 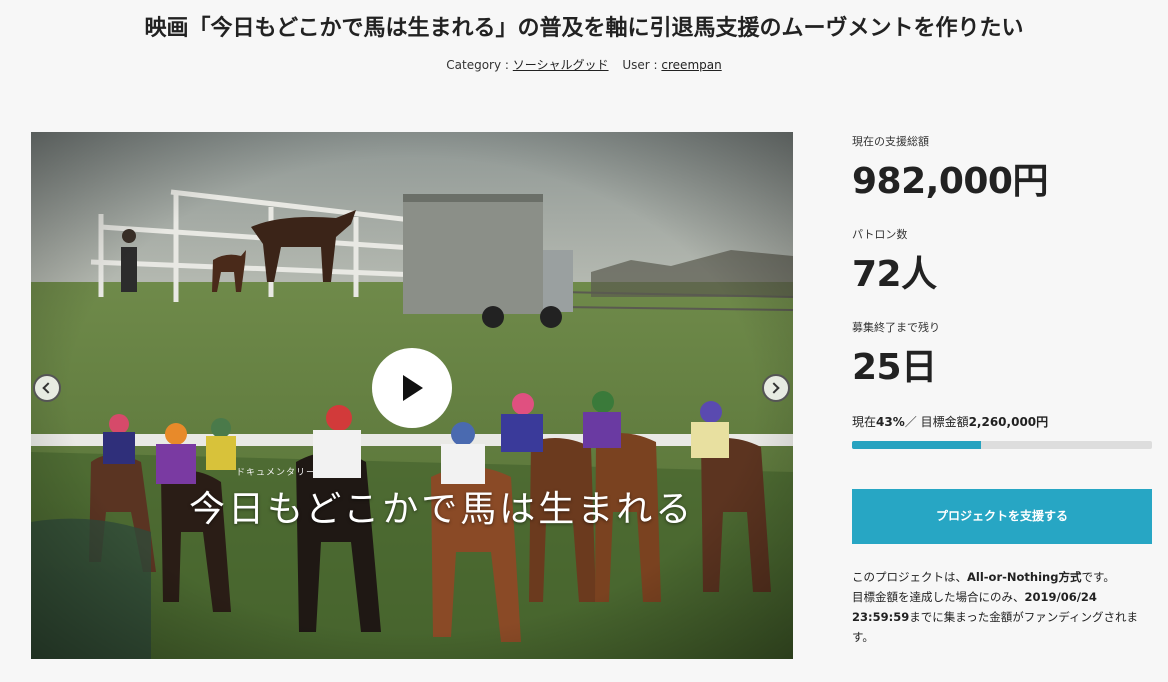 What do you see at coordinates (1002, 516) in the screenshot?
I see `support-project-button: プロジェクトを支援する` at bounding box center [1002, 516].